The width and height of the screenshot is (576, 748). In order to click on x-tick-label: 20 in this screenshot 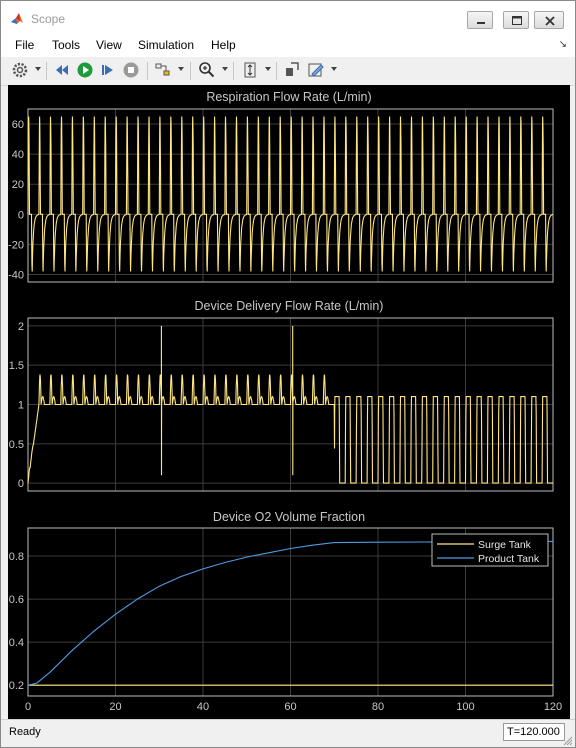, I will do `click(115, 707)`.